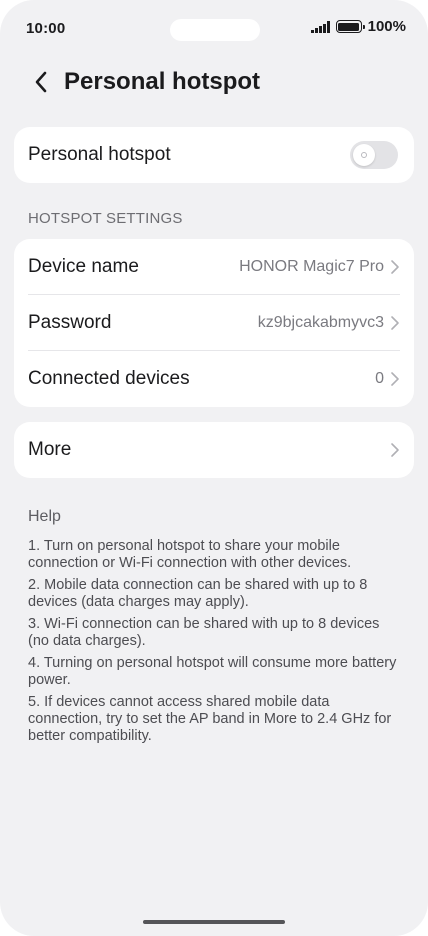  What do you see at coordinates (386, 26) in the screenshot?
I see `battery-percentage: 100%` at bounding box center [386, 26].